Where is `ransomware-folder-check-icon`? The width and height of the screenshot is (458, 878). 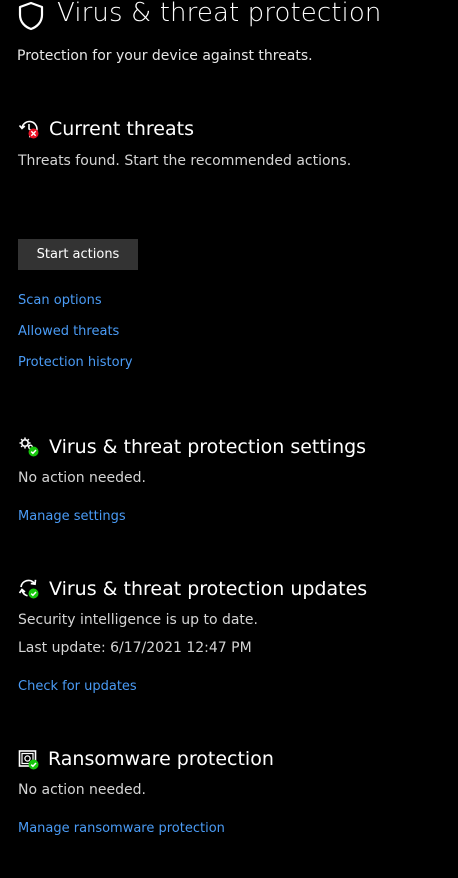 ransomware-folder-check-icon is located at coordinates (28, 760).